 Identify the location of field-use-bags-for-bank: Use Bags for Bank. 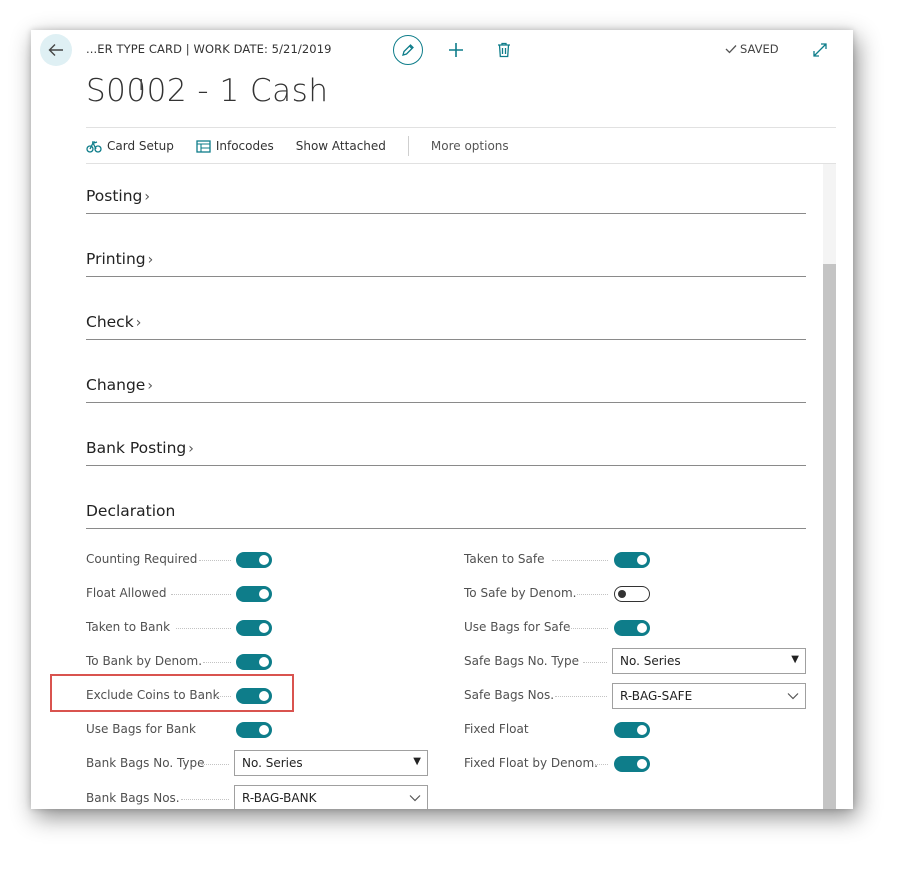
(141, 729).